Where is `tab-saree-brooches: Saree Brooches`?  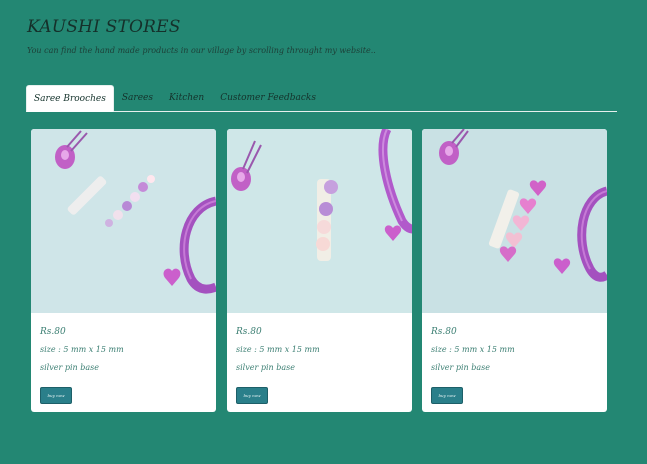
tab-saree-brooches: Saree Brooches is located at coordinates (70, 98).